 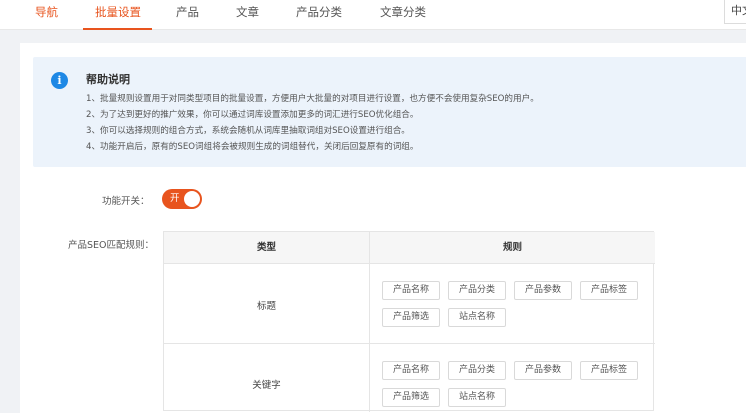 What do you see at coordinates (369, 322) in the screenshot?
I see `column-divider` at bounding box center [369, 322].